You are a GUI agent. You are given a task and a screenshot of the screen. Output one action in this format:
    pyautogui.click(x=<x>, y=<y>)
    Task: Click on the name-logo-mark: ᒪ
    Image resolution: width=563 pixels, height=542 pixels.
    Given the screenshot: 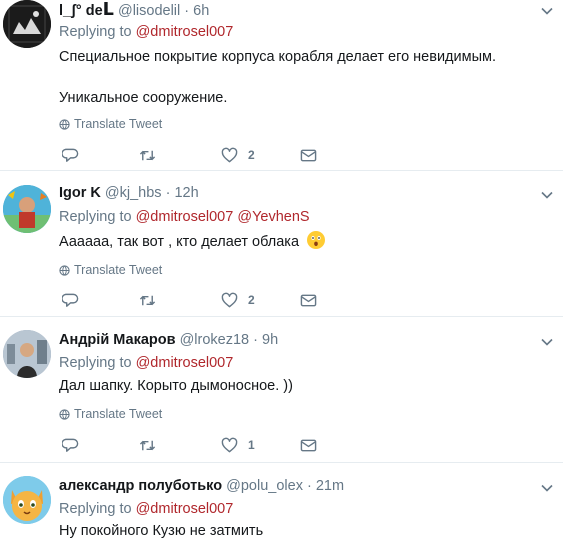 What is the action you would take?
    pyautogui.click(x=108, y=9)
    